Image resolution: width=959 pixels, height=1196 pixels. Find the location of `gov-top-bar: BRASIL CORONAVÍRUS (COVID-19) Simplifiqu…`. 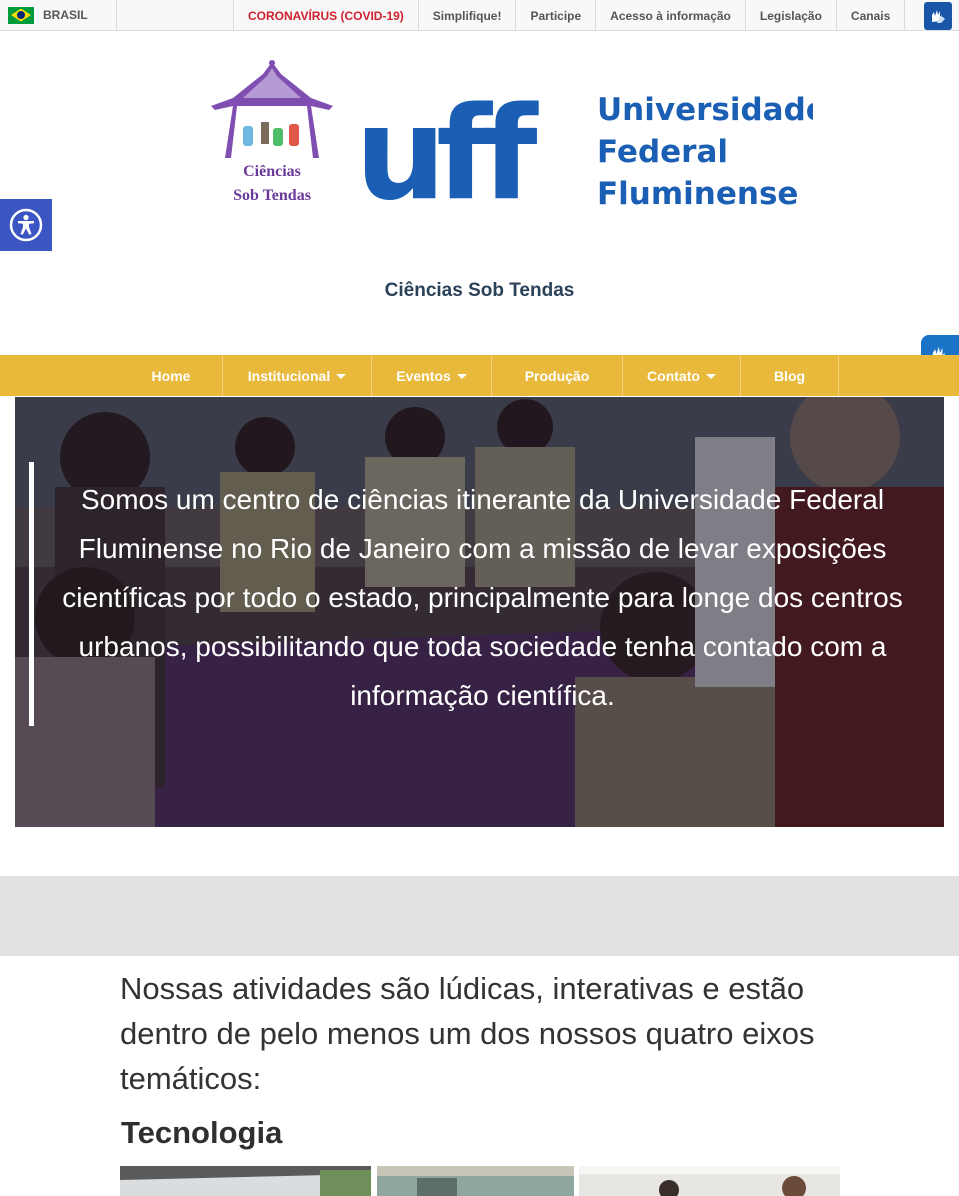

gov-top-bar: BRASIL CORONAVÍRUS (COVID-19) Simplifiqu… is located at coordinates (479, 15).